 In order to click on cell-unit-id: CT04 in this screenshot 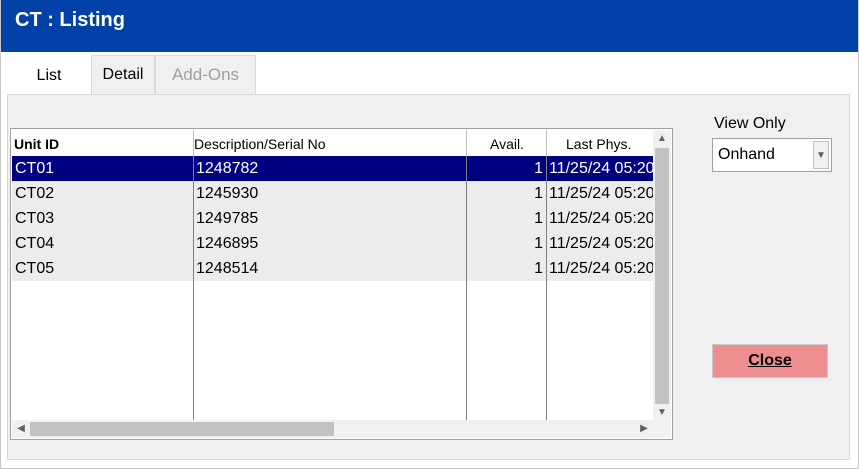, I will do `click(35, 243)`.